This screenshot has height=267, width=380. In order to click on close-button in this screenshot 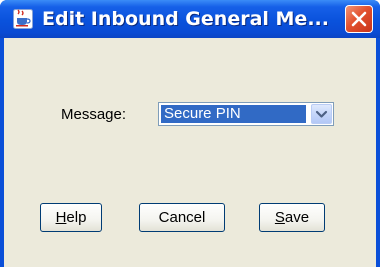, I will do `click(359, 19)`.